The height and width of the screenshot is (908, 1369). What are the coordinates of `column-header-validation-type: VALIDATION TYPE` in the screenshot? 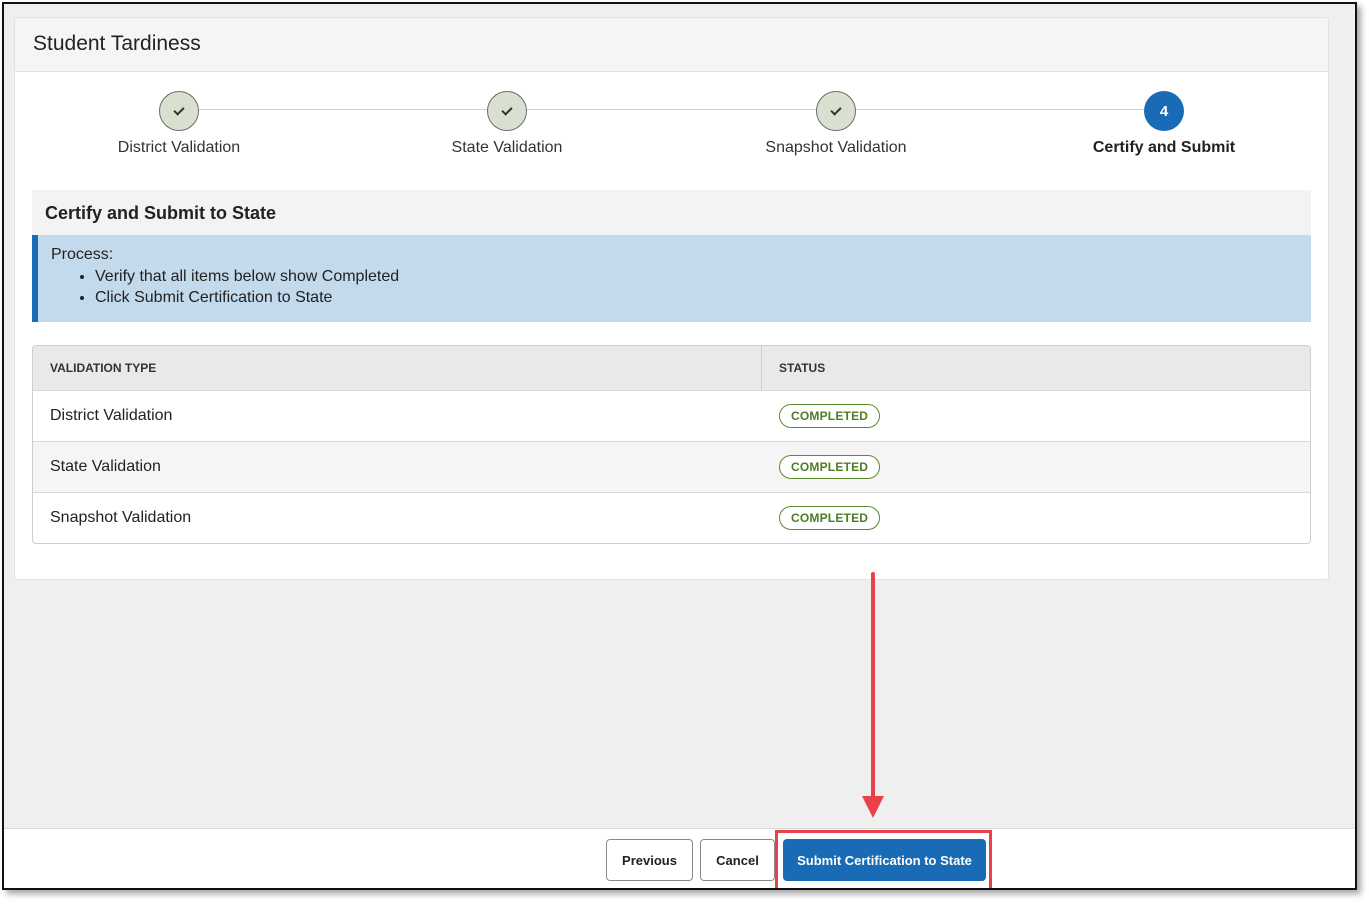 It's located at (397, 368).